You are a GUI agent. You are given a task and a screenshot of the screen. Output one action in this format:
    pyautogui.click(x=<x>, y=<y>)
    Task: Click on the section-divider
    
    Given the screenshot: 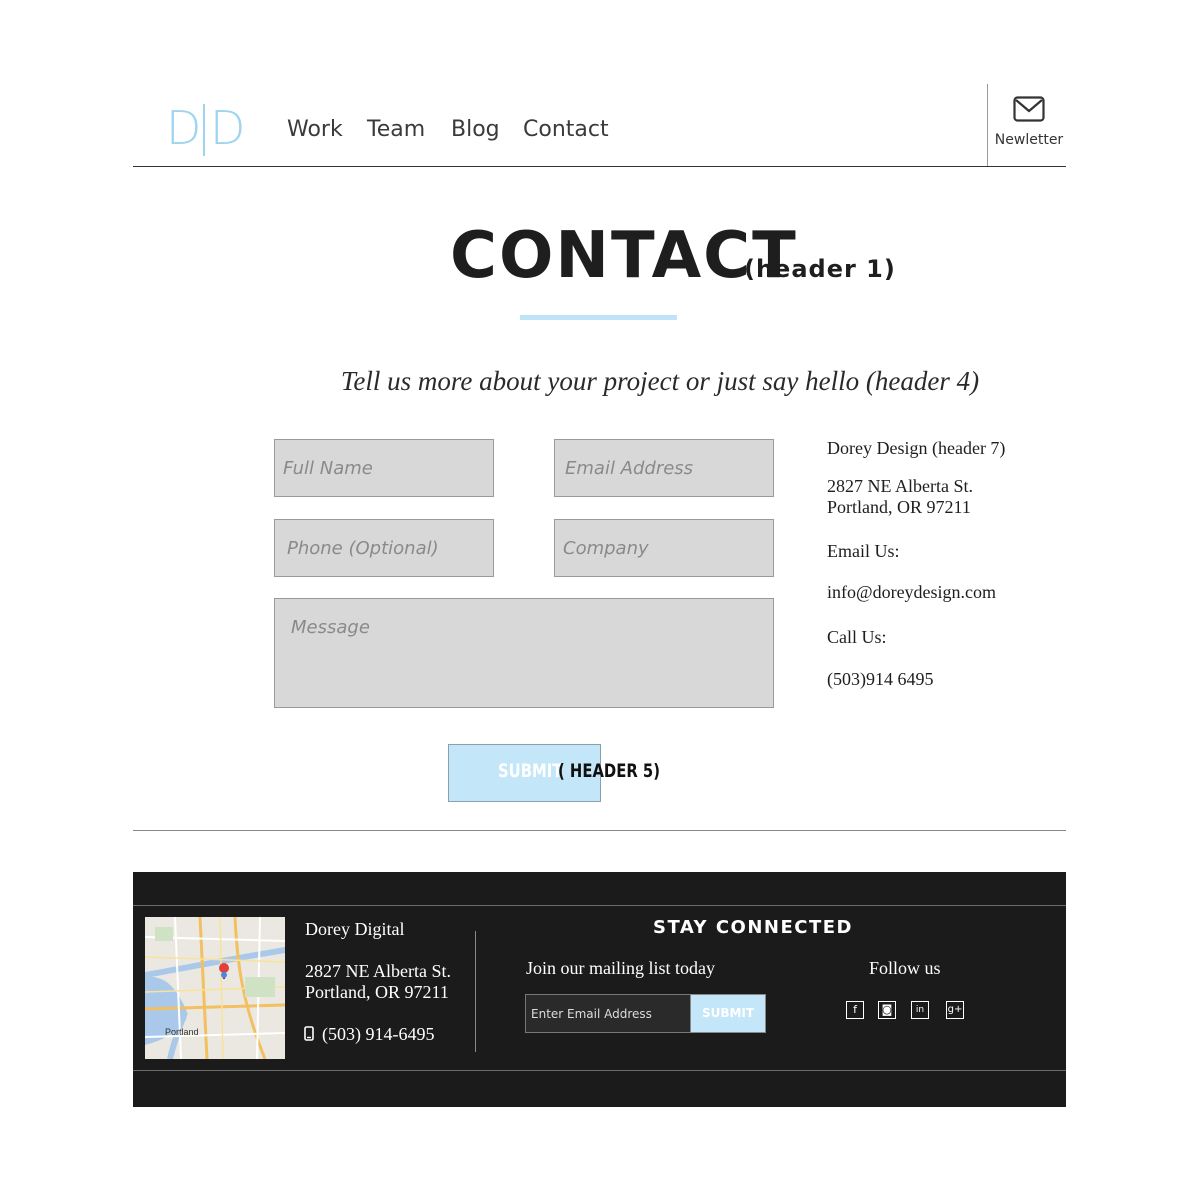 What is the action you would take?
    pyautogui.click(x=599, y=830)
    